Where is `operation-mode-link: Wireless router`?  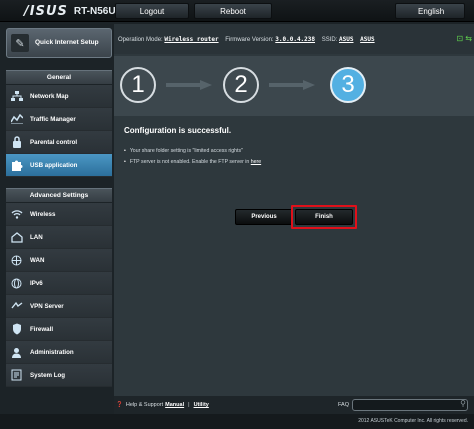 operation-mode-link: Wireless router is located at coordinates (191, 39).